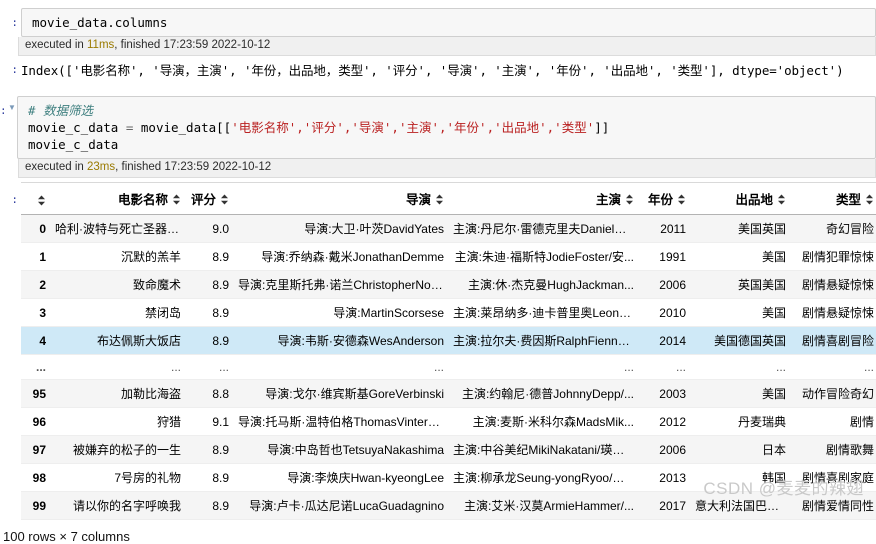 Image resolution: width=876 pixels, height=544 pixels. What do you see at coordinates (660, 200) in the screenshot?
I see `dataframe-header-label: 年份` at bounding box center [660, 200].